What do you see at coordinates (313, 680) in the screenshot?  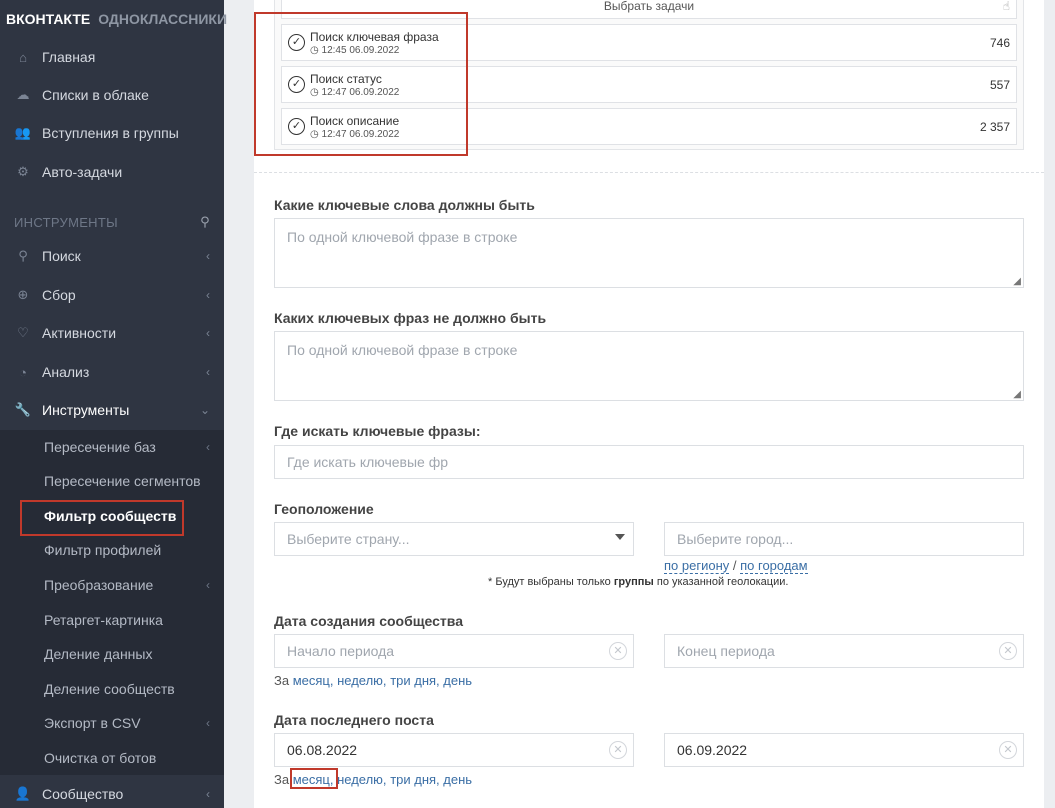 I see `period-month-link: месяц,` at bounding box center [313, 680].